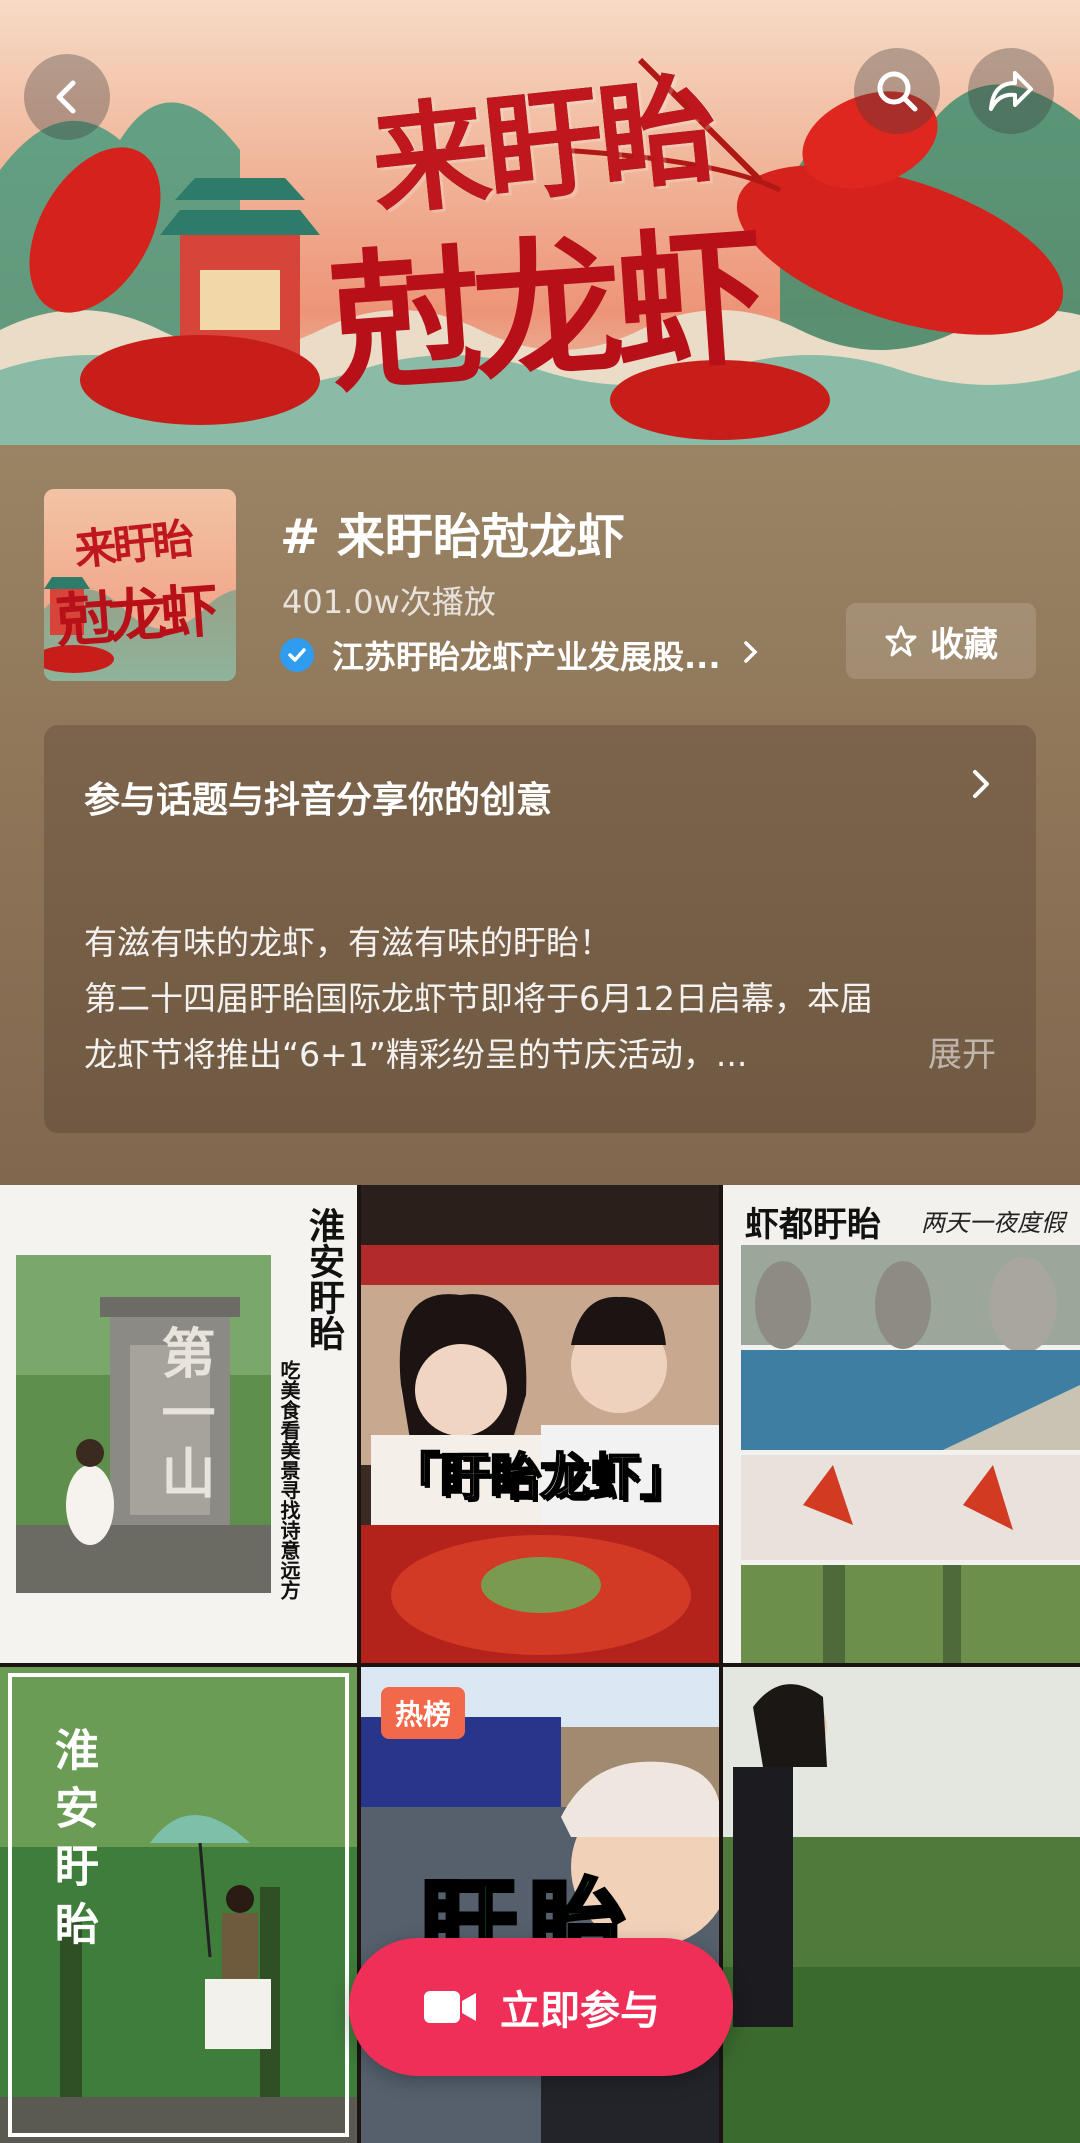  Describe the element at coordinates (901, 641) in the screenshot. I see `star-icon` at that location.